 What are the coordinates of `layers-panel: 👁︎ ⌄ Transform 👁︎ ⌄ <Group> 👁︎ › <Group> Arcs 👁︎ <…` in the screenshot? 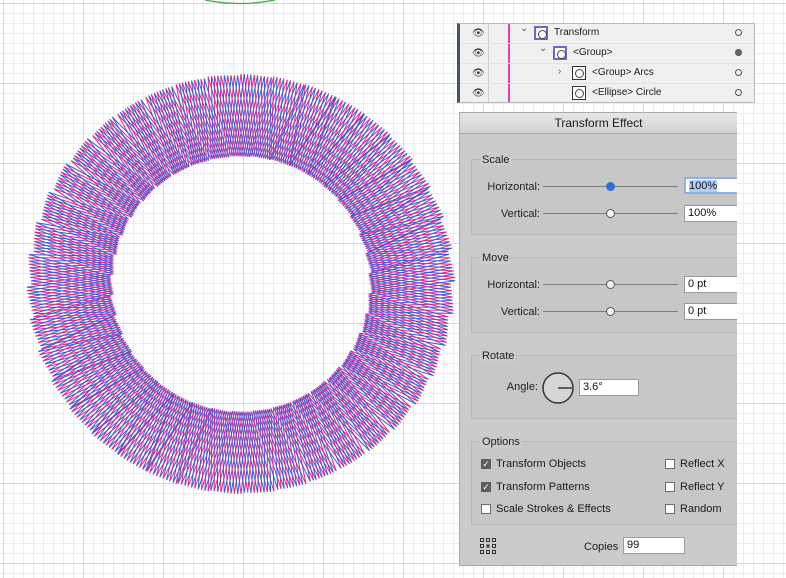 It's located at (606, 63).